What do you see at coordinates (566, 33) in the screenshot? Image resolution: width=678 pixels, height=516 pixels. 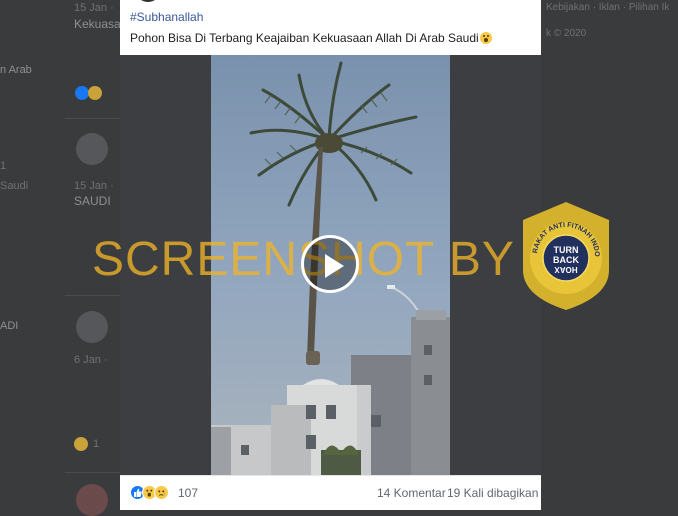 I see `copyright: k © 2020` at bounding box center [566, 33].